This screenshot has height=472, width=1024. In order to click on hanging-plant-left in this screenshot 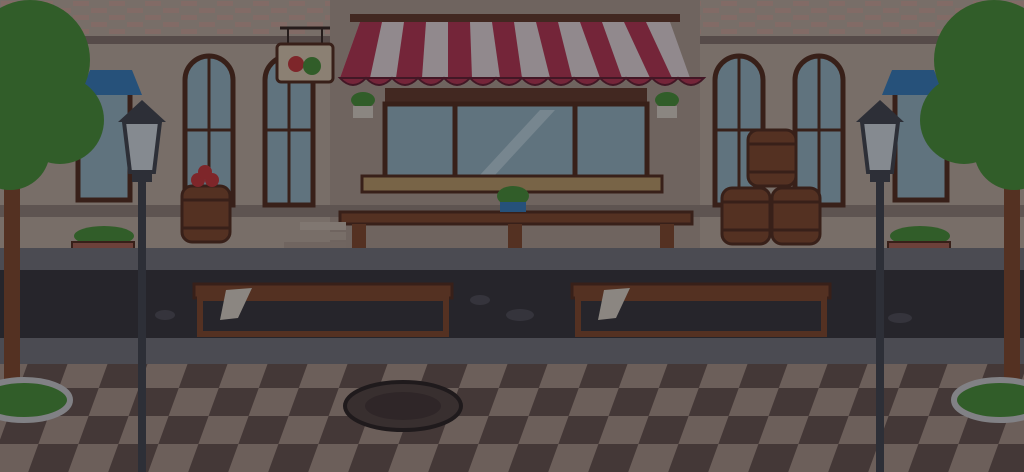, I will do `click(363, 105)`.